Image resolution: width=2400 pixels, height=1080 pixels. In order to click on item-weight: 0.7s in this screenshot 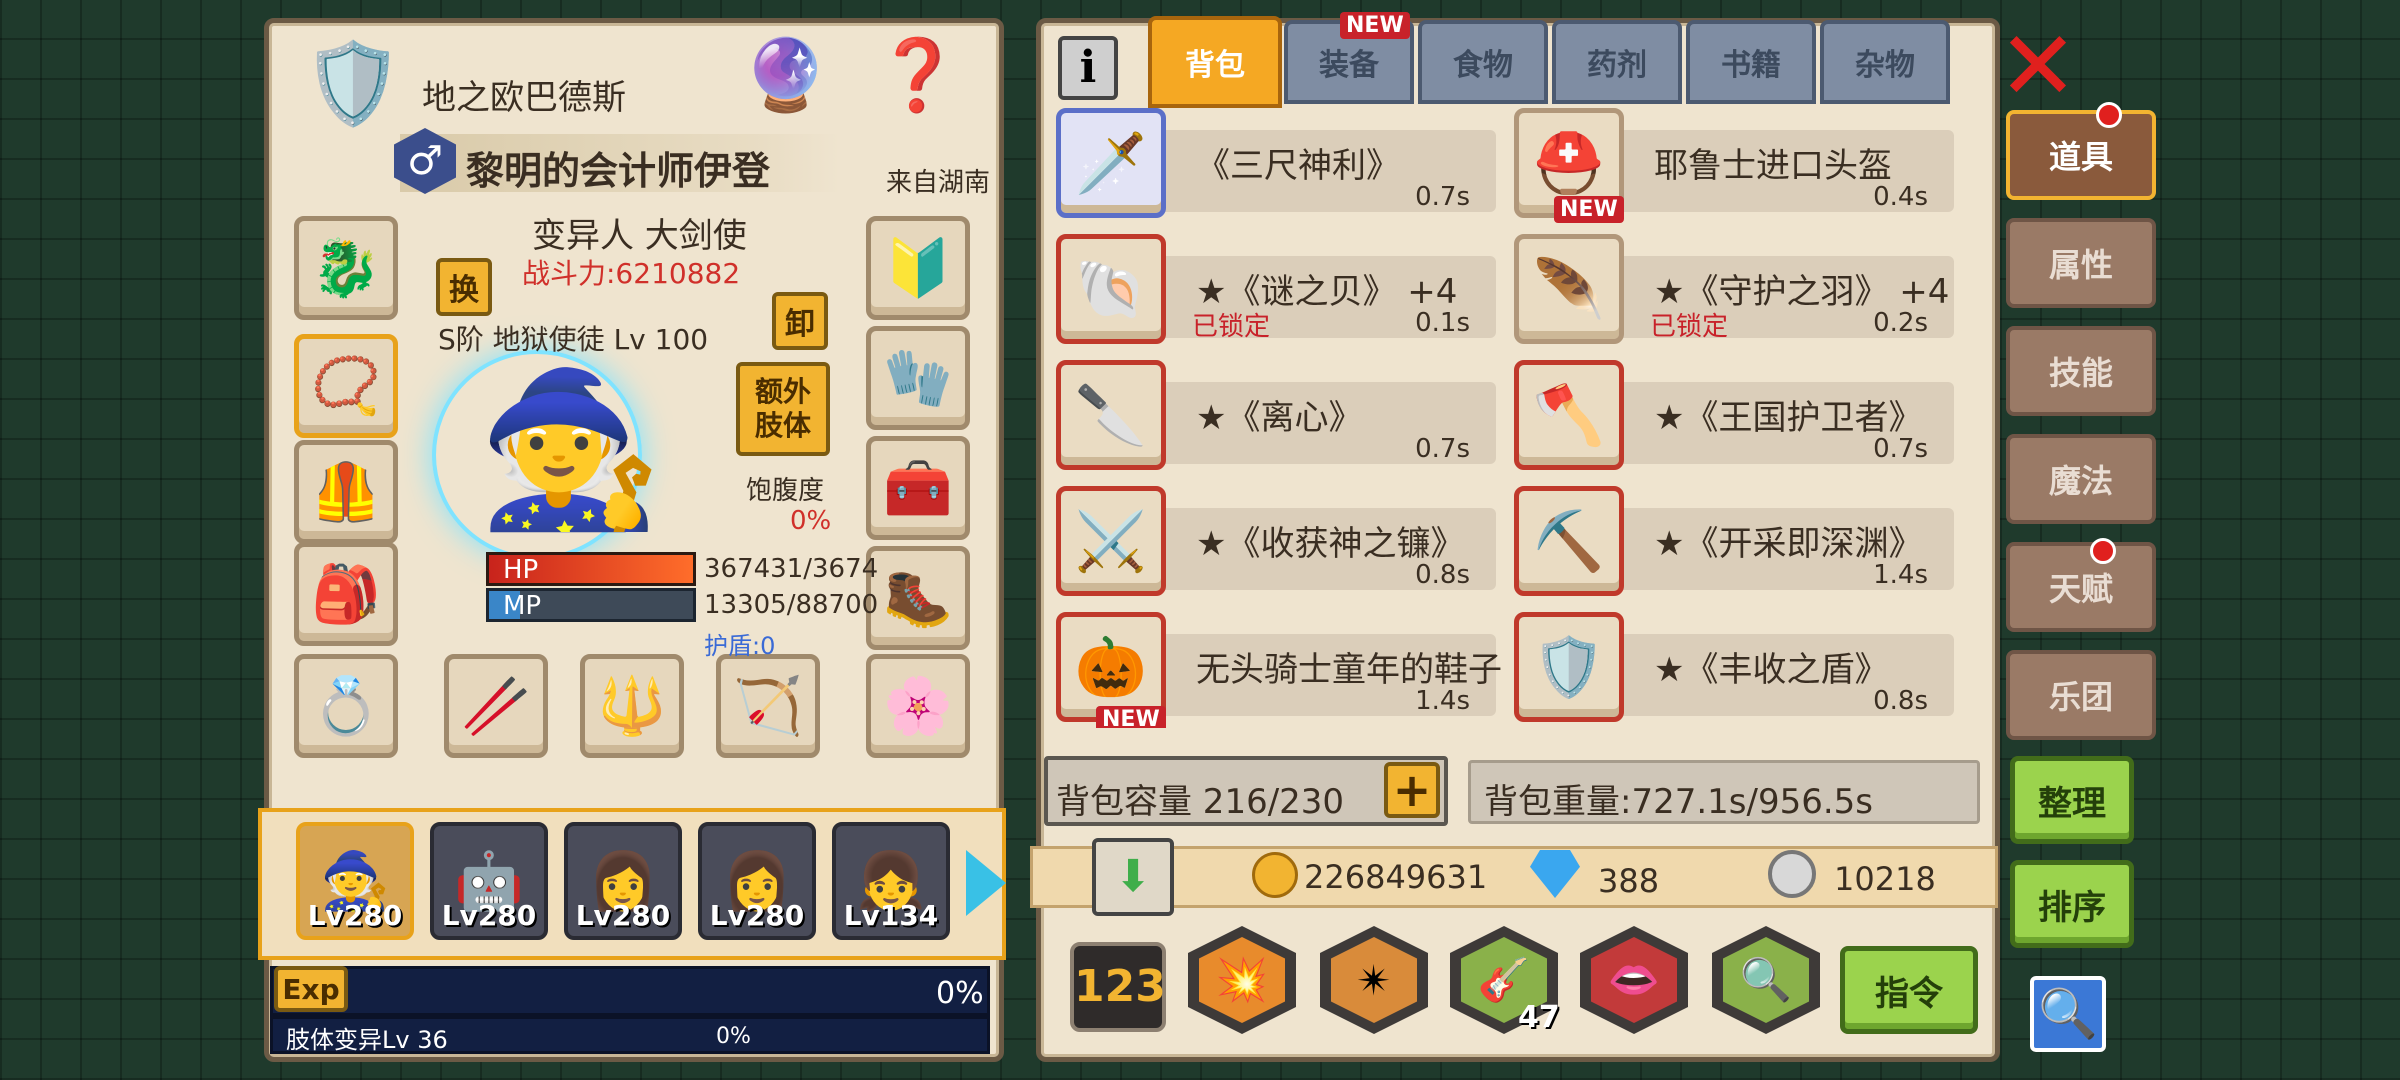, I will do `click(1442, 197)`.